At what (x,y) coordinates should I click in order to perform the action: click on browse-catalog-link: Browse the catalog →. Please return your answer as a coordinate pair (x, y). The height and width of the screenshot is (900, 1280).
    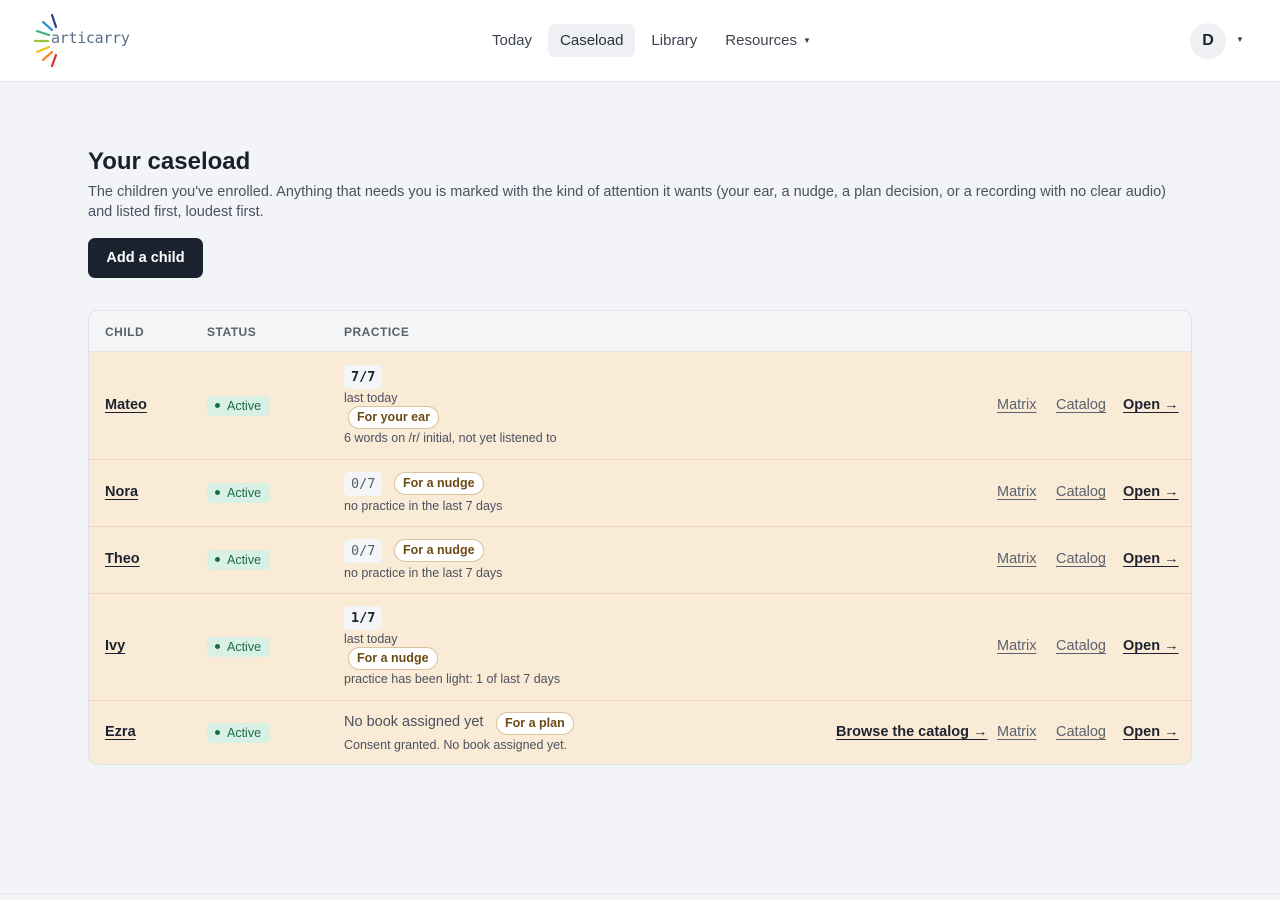
    Looking at the image, I should click on (911, 732).